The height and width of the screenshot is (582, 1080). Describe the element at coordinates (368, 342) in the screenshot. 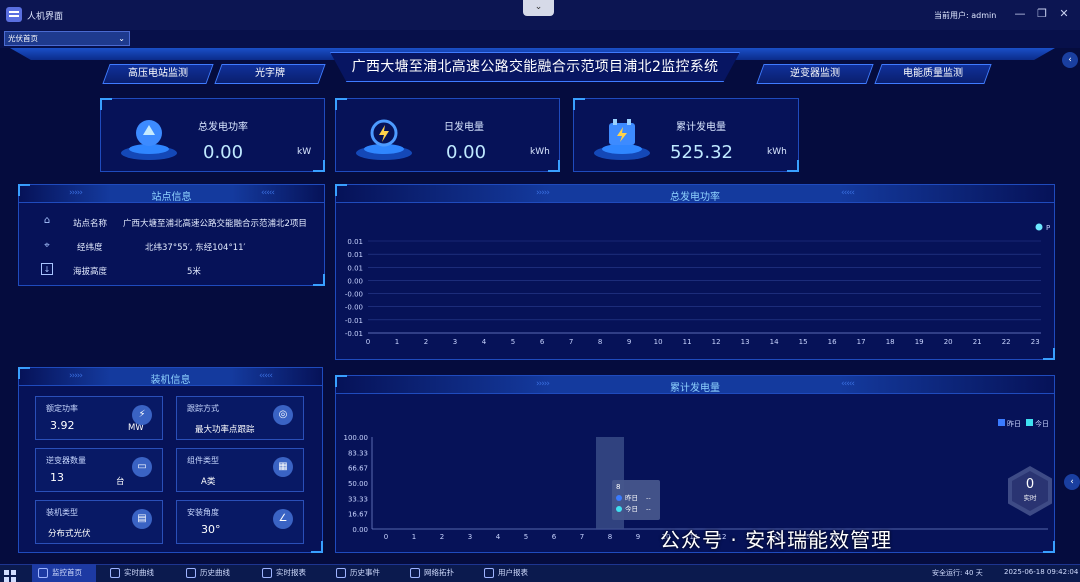

I see `x-tick-label: 0` at that location.